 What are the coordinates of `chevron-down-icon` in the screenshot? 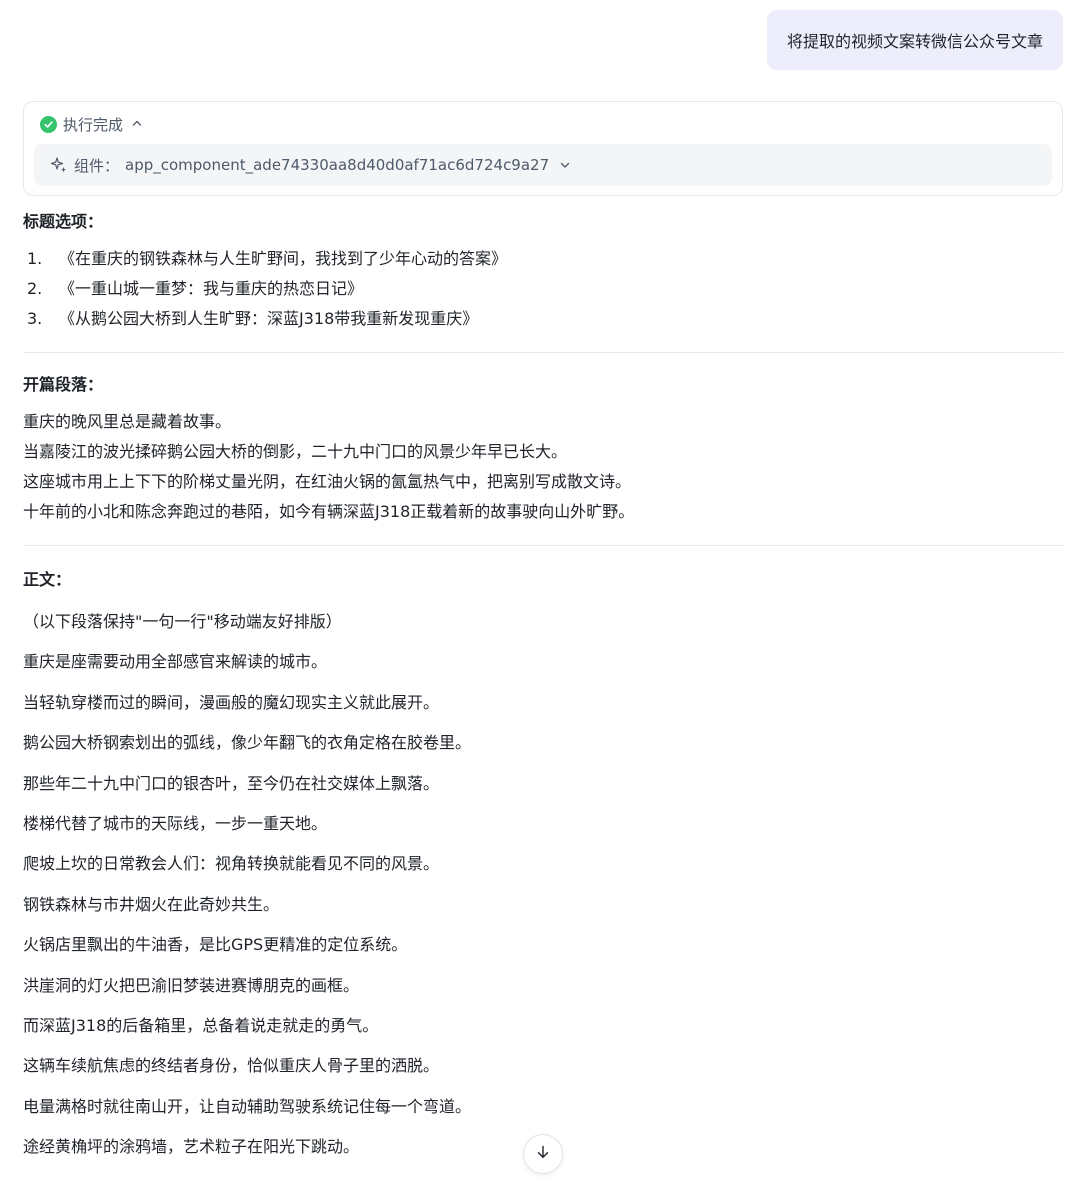 It's located at (565, 165).